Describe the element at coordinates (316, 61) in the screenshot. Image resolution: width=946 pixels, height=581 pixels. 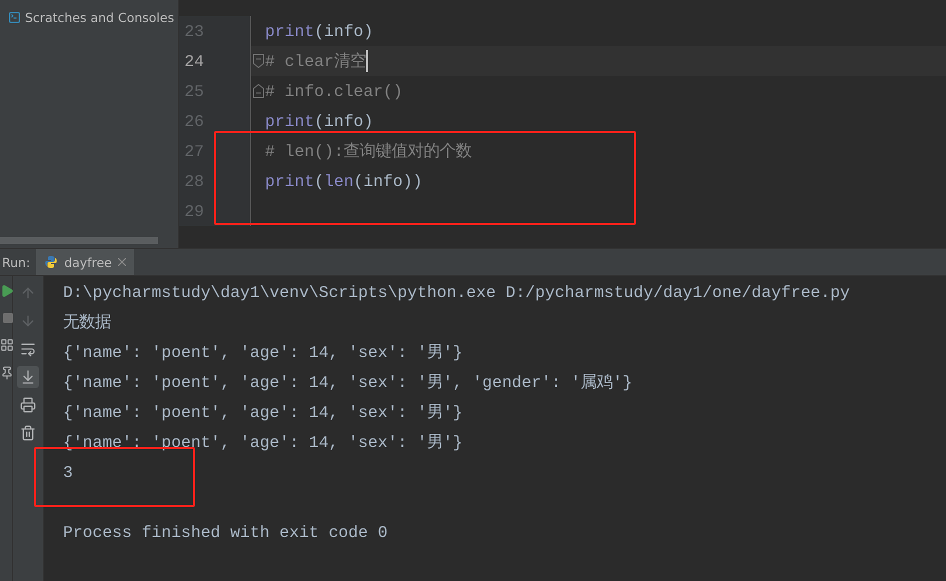
I see `code-line: # clear清空` at that location.